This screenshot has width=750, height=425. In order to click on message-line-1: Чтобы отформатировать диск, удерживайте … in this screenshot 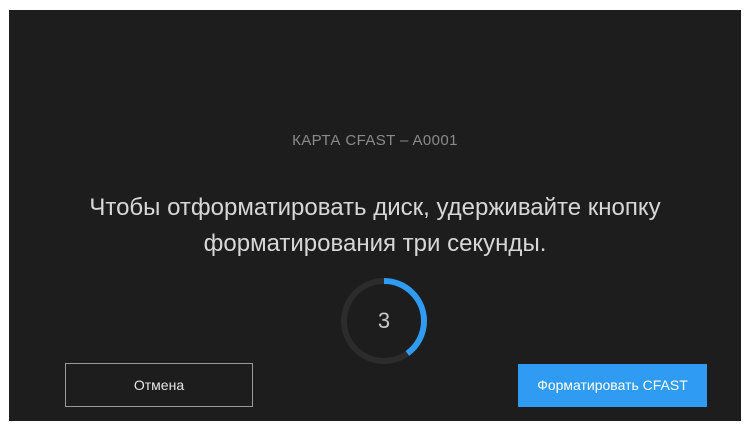, I will do `click(375, 207)`.